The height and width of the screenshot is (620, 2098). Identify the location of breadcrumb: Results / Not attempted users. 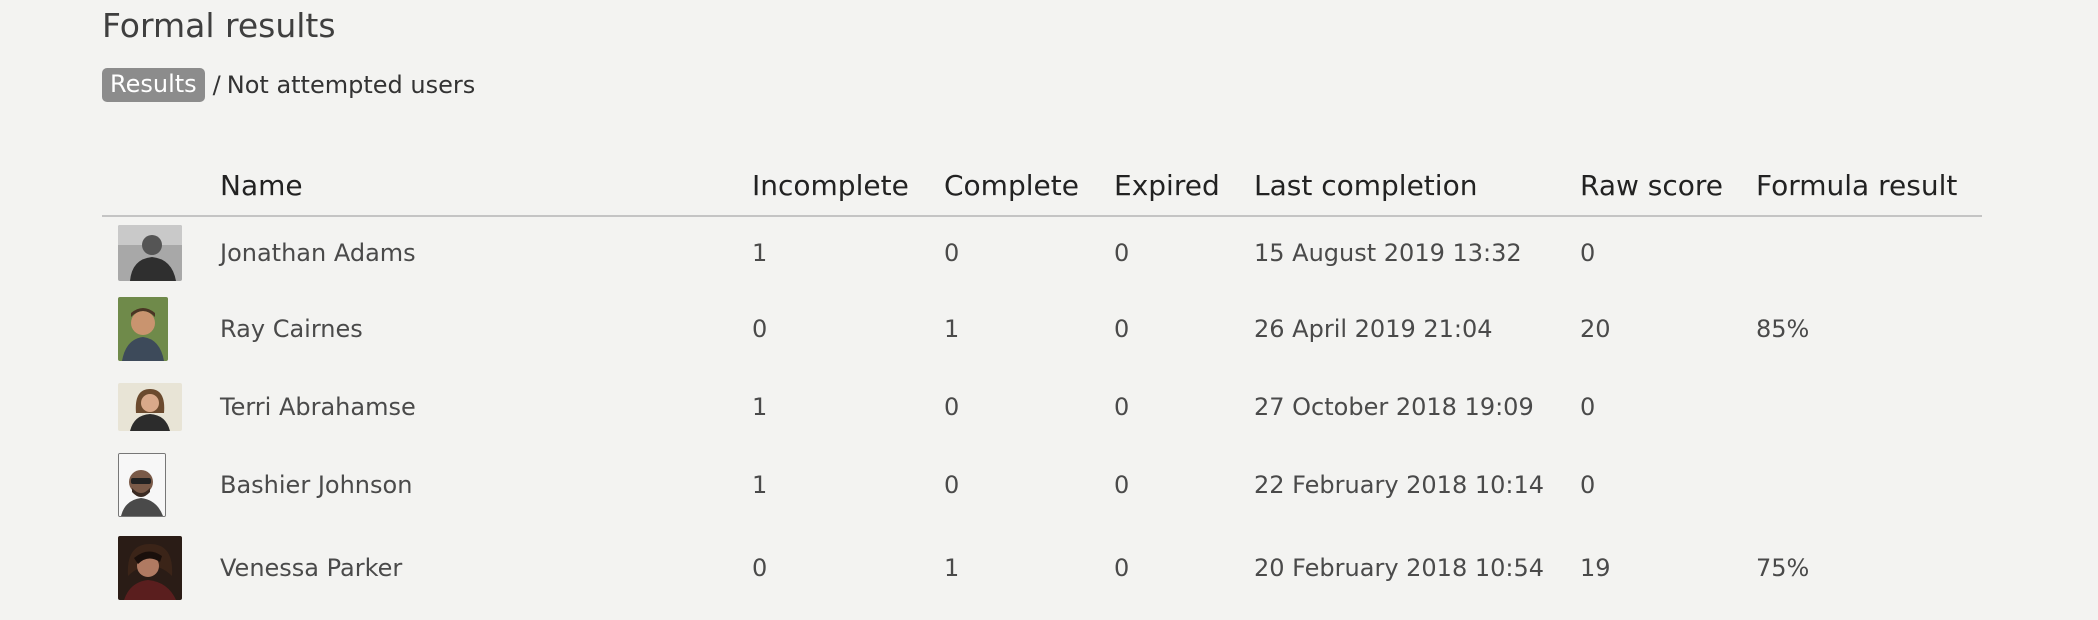
(288, 85).